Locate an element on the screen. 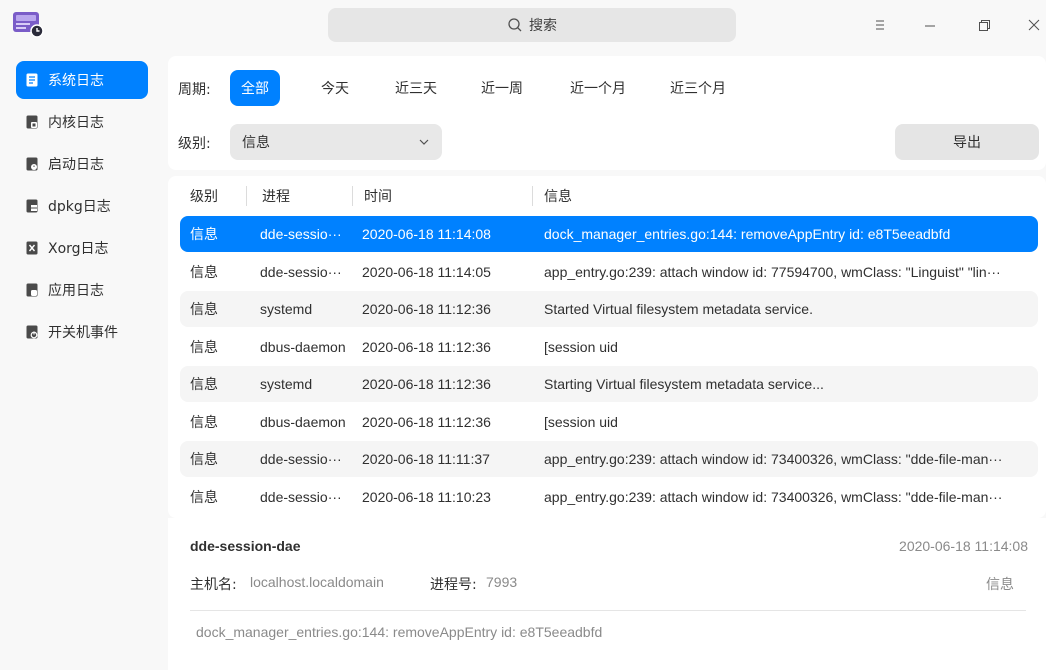 This screenshot has height=670, width=1046. sidebar-item-label: 开关机事件 is located at coordinates (83, 333).